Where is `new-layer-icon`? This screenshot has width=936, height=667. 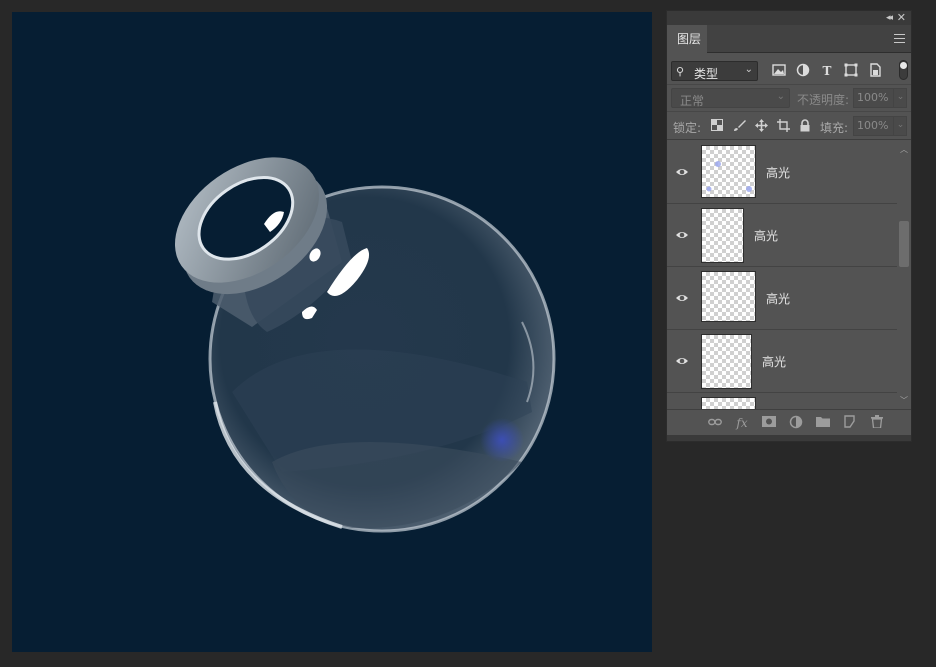
new-layer-icon is located at coordinates (850, 423).